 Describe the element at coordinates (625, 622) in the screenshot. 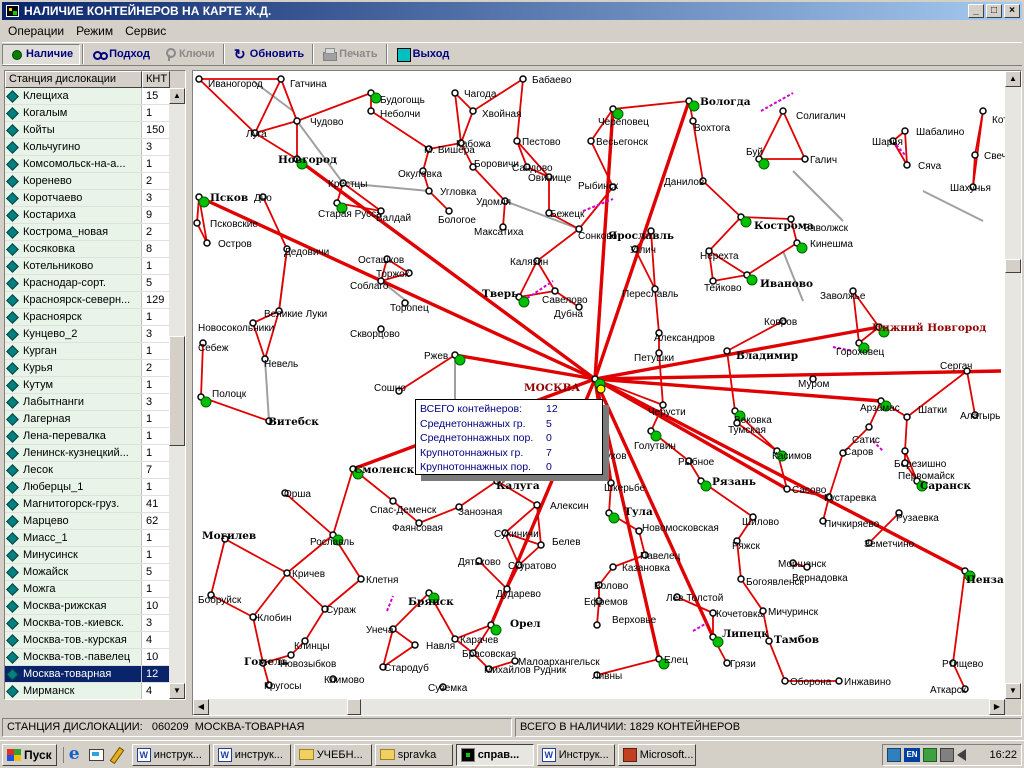

I see `city-station: Верховье` at that location.